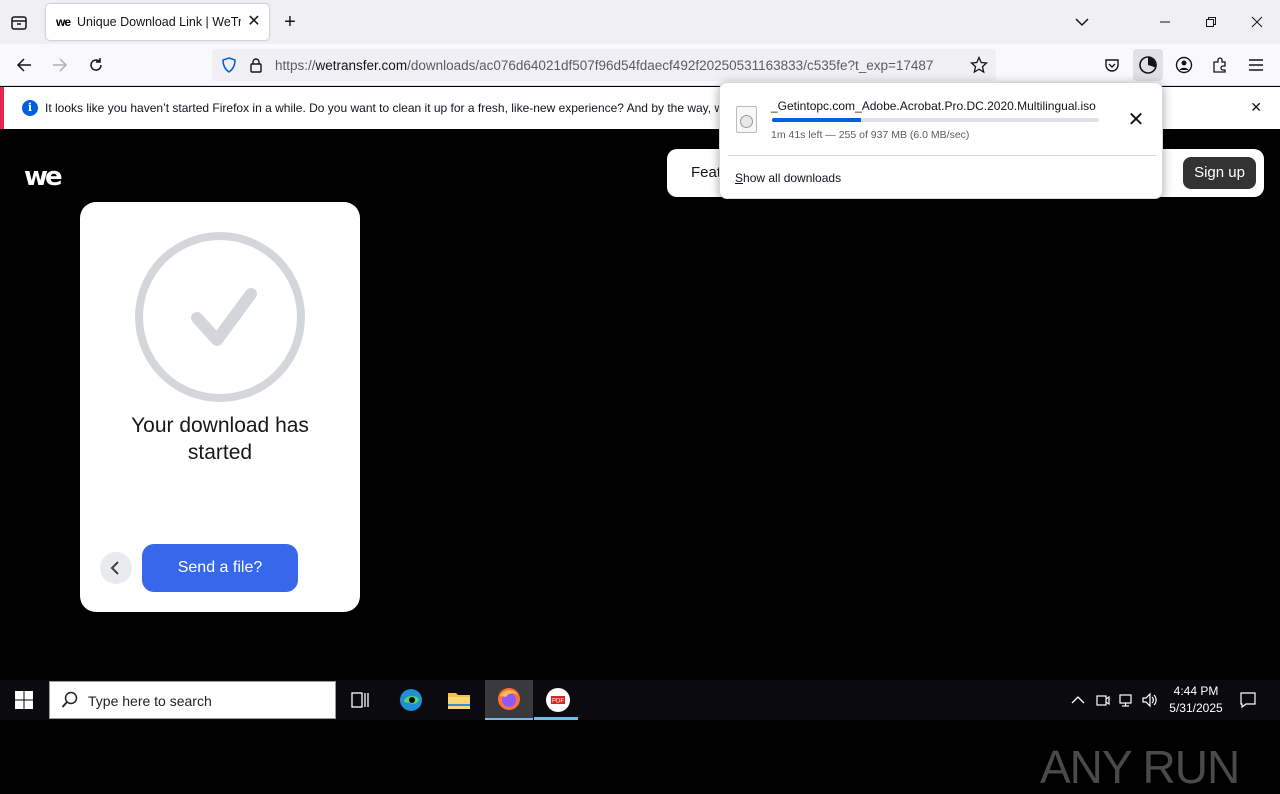 This screenshot has height=794, width=1280. I want to click on download-progress-fill, so click(816, 120).